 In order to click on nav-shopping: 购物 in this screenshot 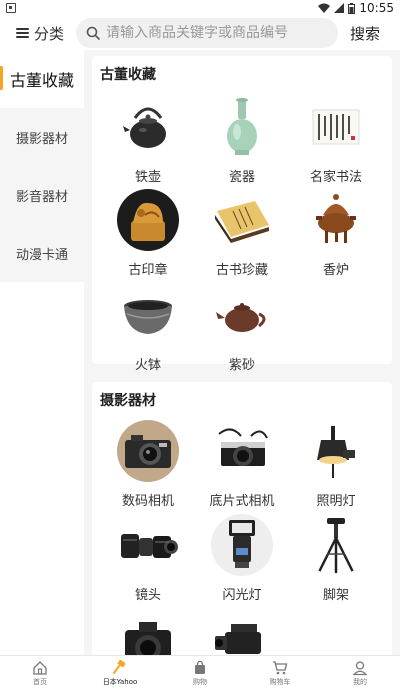, I will do `click(200, 673)`.